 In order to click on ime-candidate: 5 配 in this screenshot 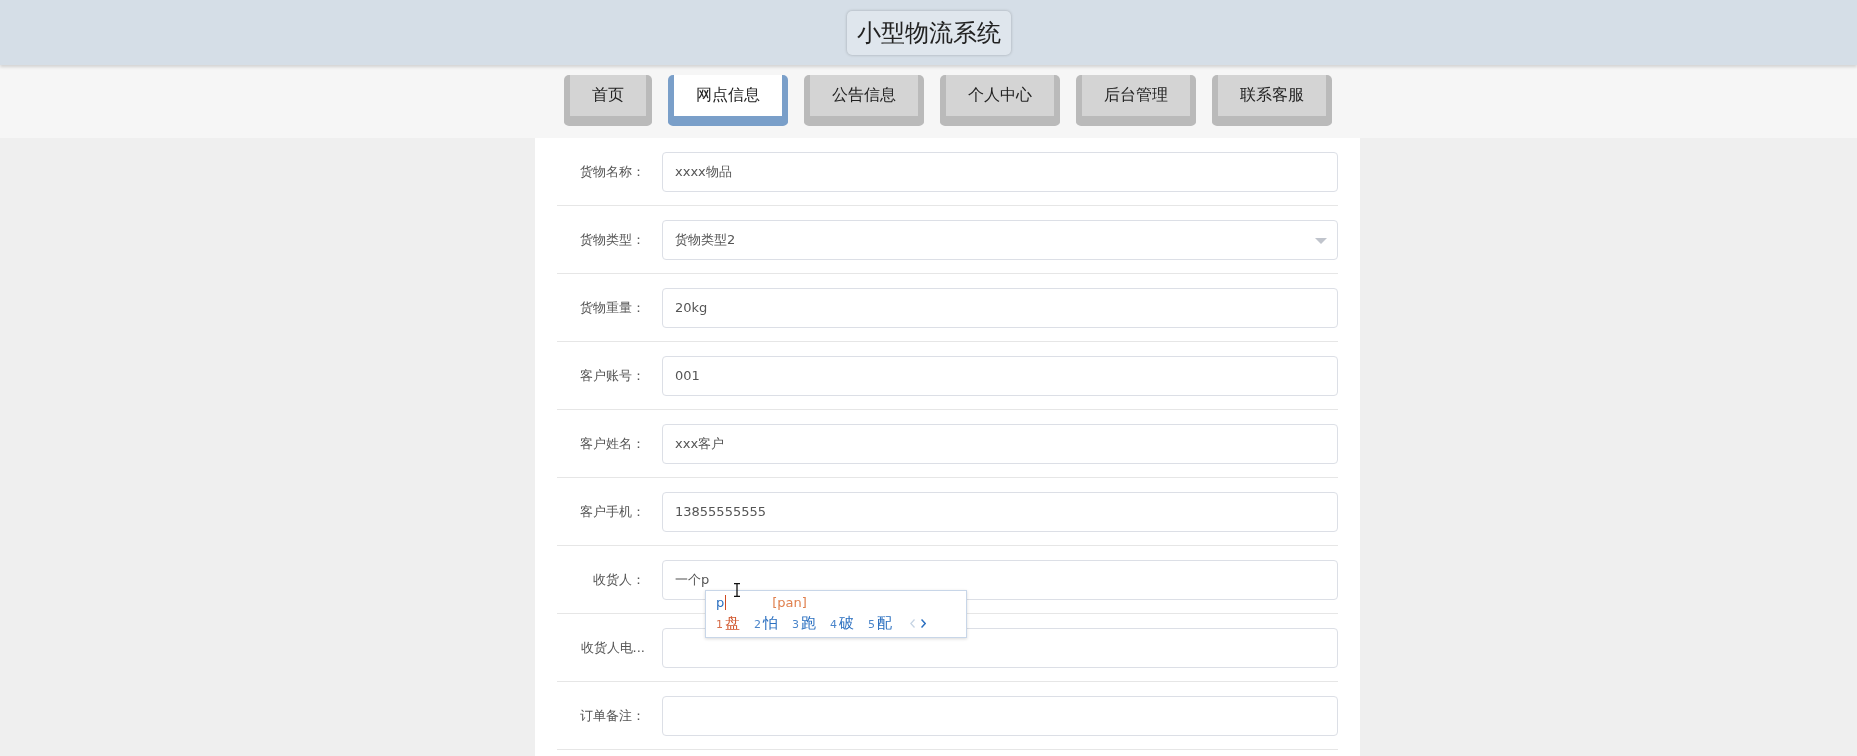, I will do `click(880, 623)`.